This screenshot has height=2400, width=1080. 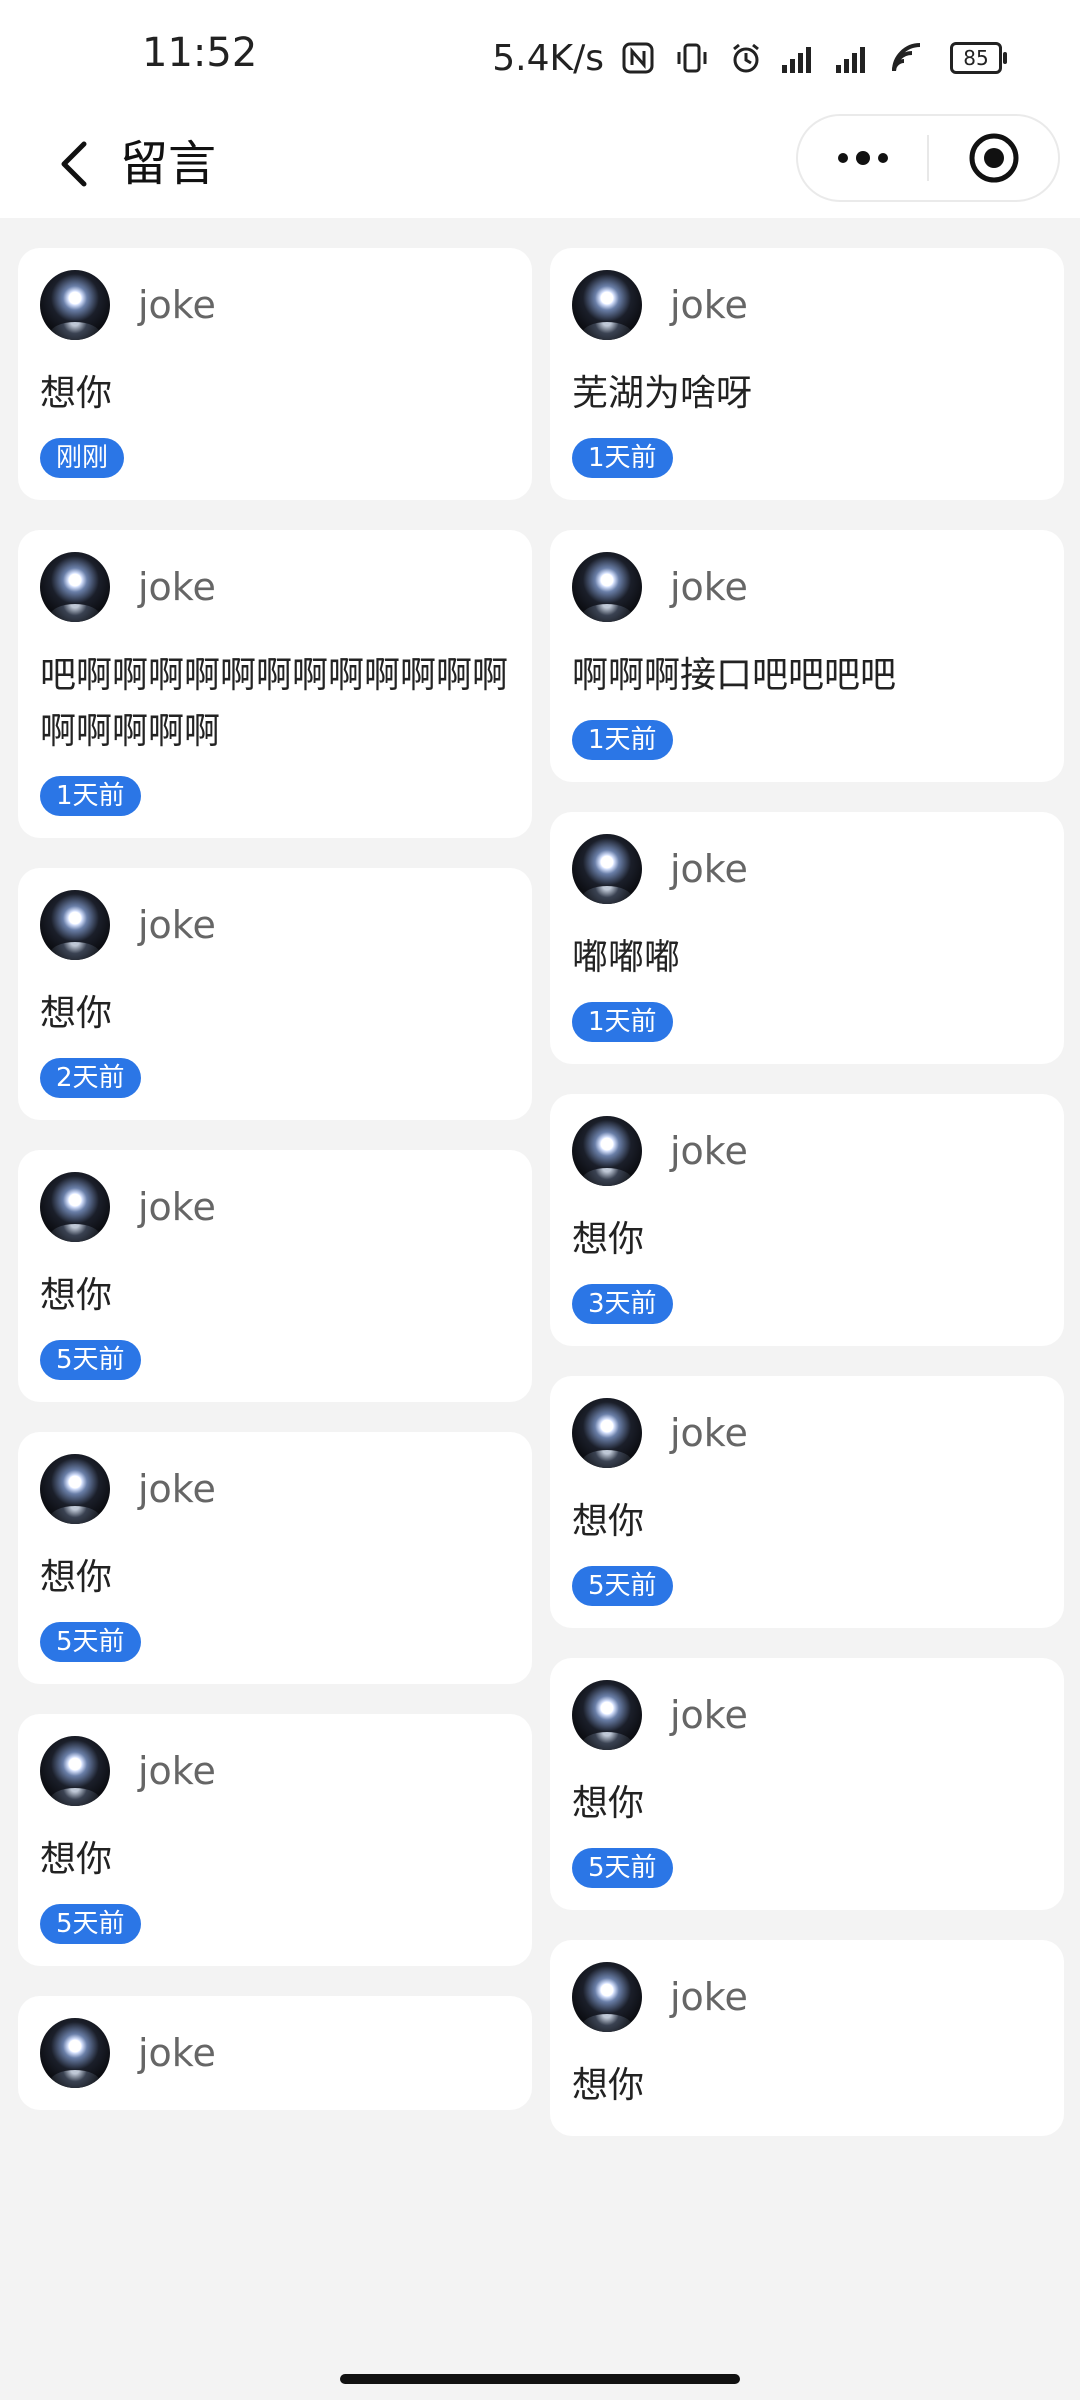 What do you see at coordinates (662, 393) in the screenshot?
I see `message-text: 芜湖为啥呀` at bounding box center [662, 393].